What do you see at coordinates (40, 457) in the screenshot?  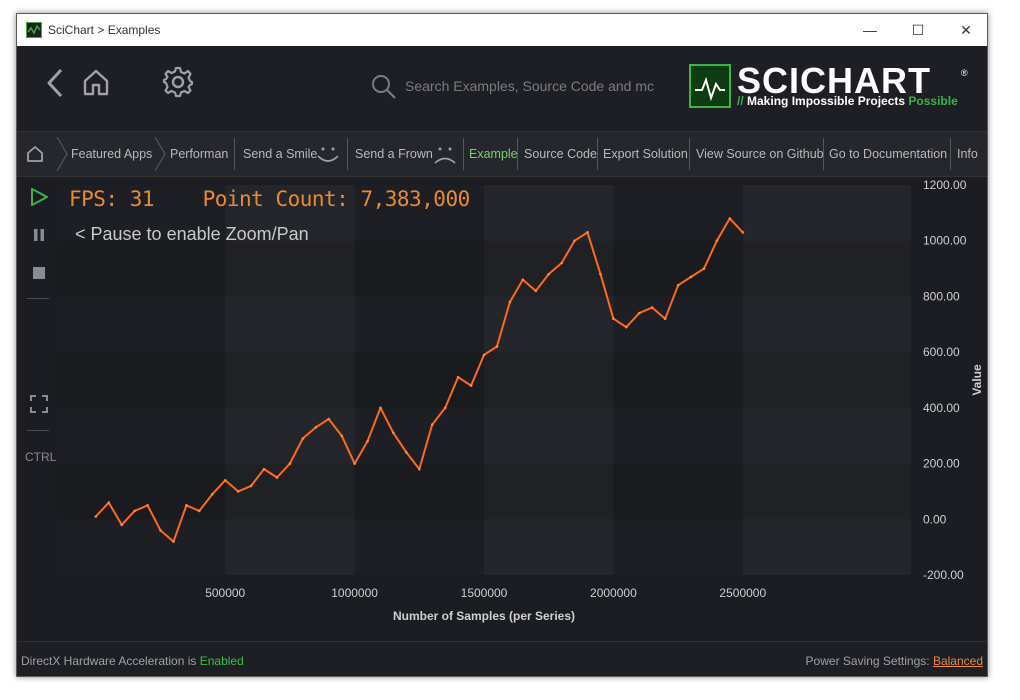 I see `ctrl-modifier-button: CTRL` at bounding box center [40, 457].